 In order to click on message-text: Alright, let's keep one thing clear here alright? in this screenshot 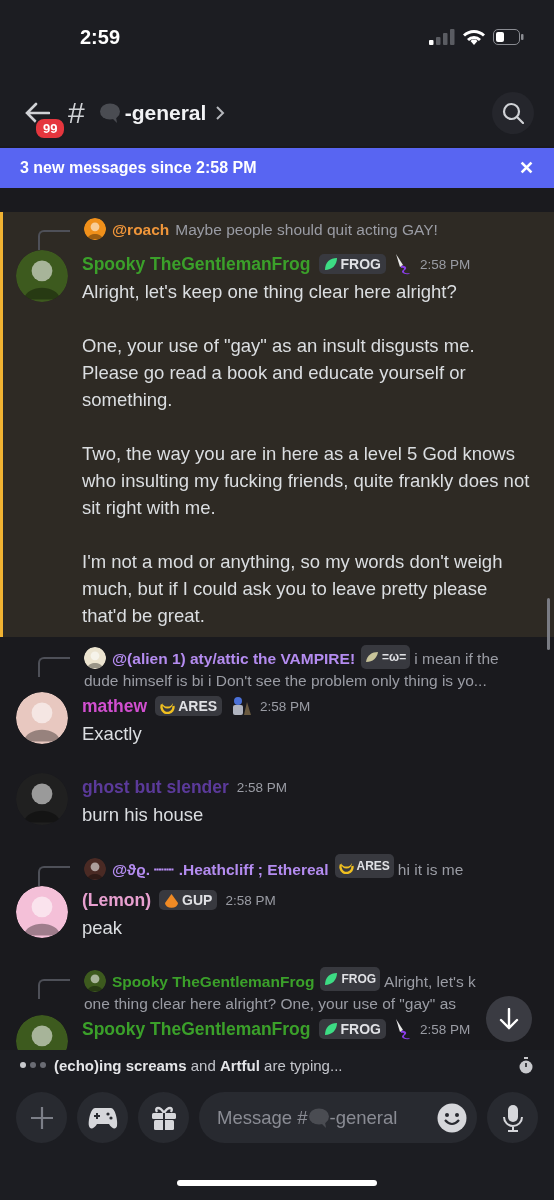, I will do `click(270, 292)`.